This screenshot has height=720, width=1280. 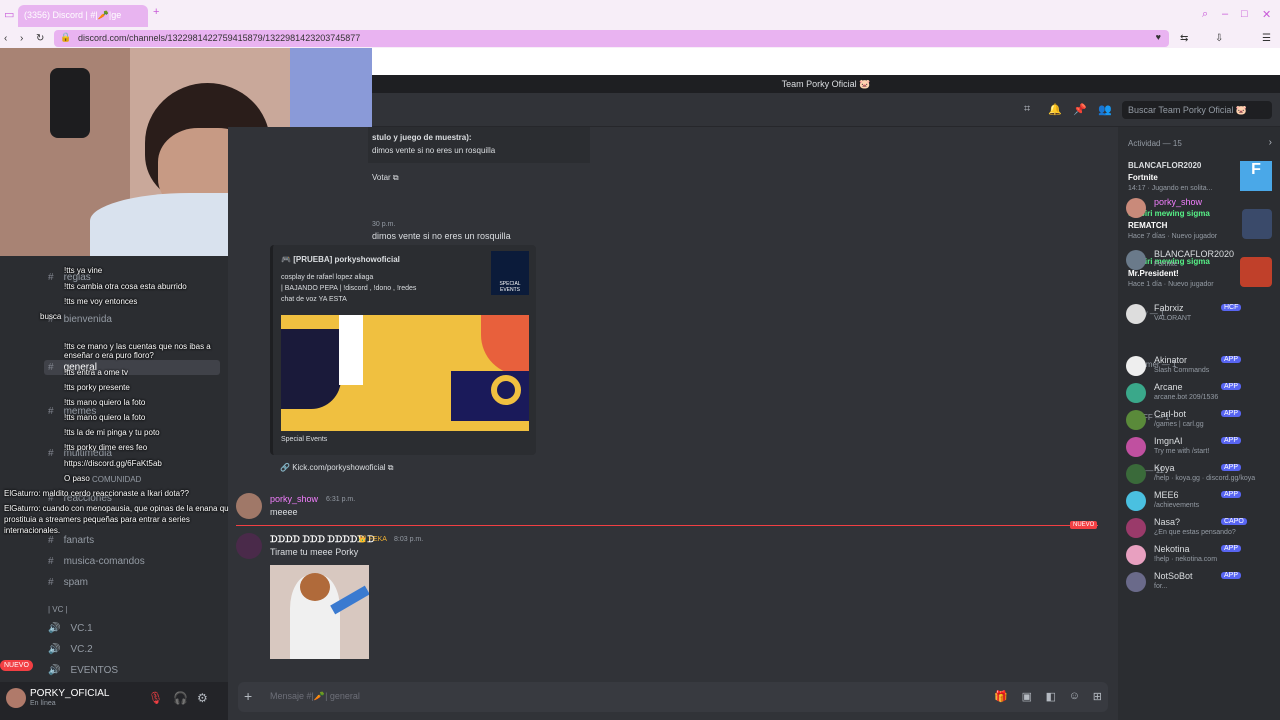 I want to click on attached-image, so click(x=319, y=612).